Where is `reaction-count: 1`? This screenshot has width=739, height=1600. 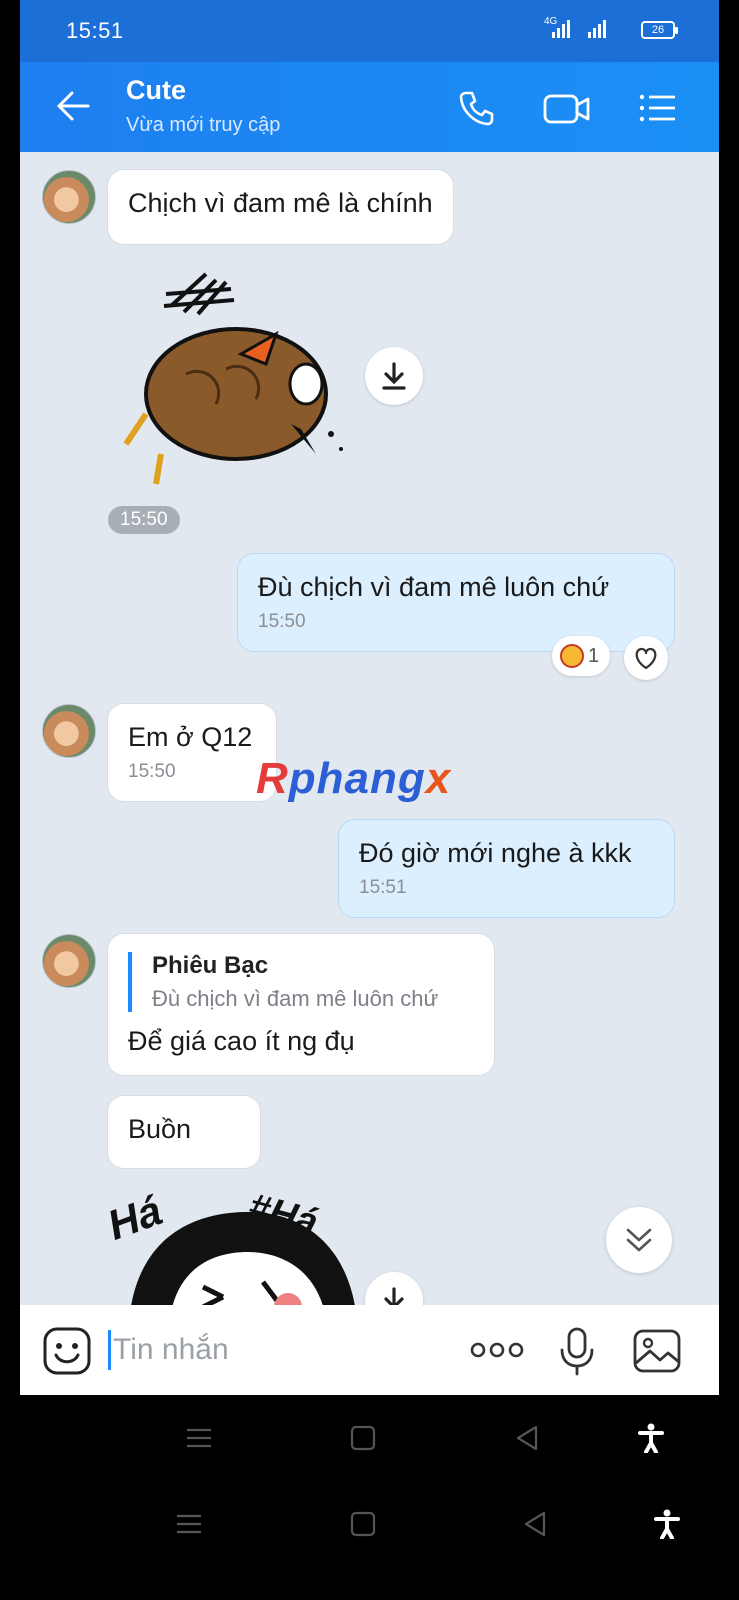
reaction-count: 1 is located at coordinates (594, 656).